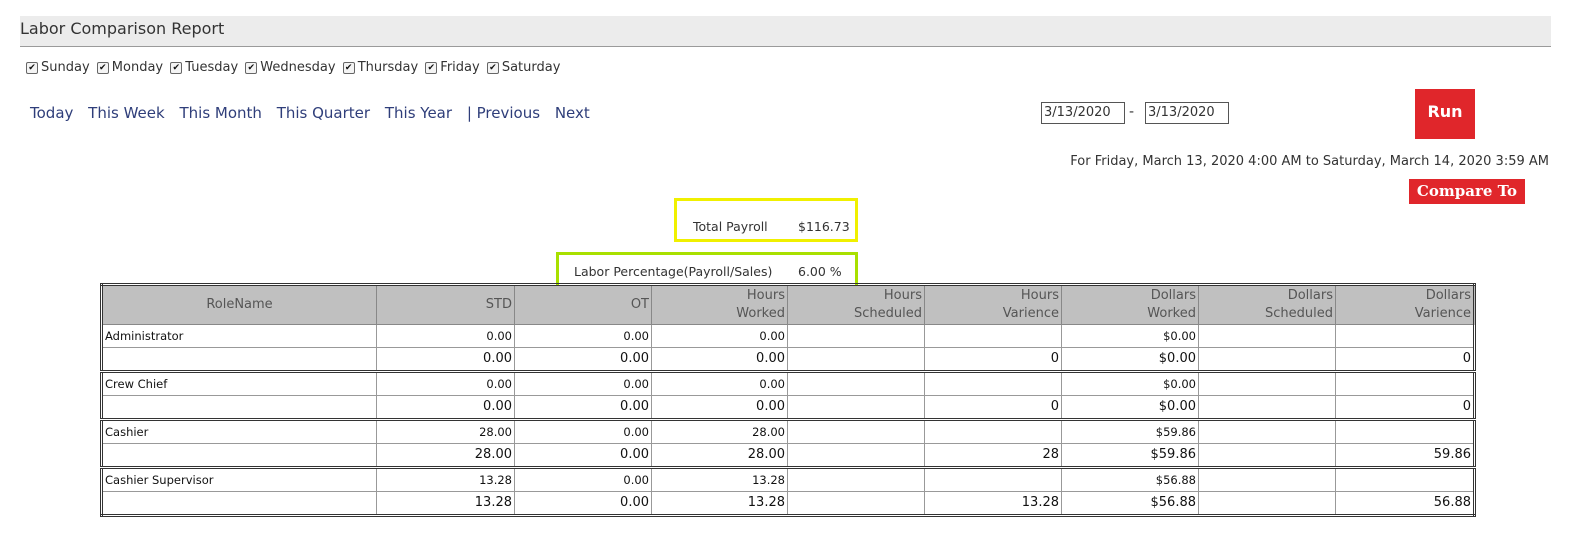 Image resolution: width=1571 pixels, height=549 pixels. What do you see at coordinates (58, 67) in the screenshot?
I see `day-sunday: ✔ Sunday` at bounding box center [58, 67].